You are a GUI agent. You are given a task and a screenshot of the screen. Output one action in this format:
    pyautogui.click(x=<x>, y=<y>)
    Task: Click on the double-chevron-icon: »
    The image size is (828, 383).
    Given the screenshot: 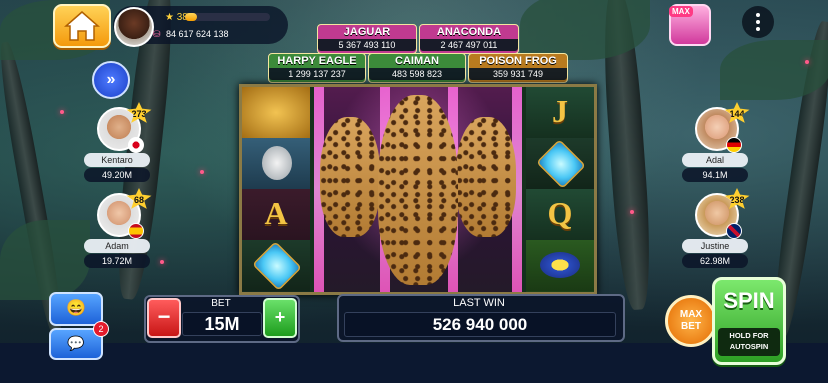 What is the action you would take?
    pyautogui.click(x=111, y=79)
    